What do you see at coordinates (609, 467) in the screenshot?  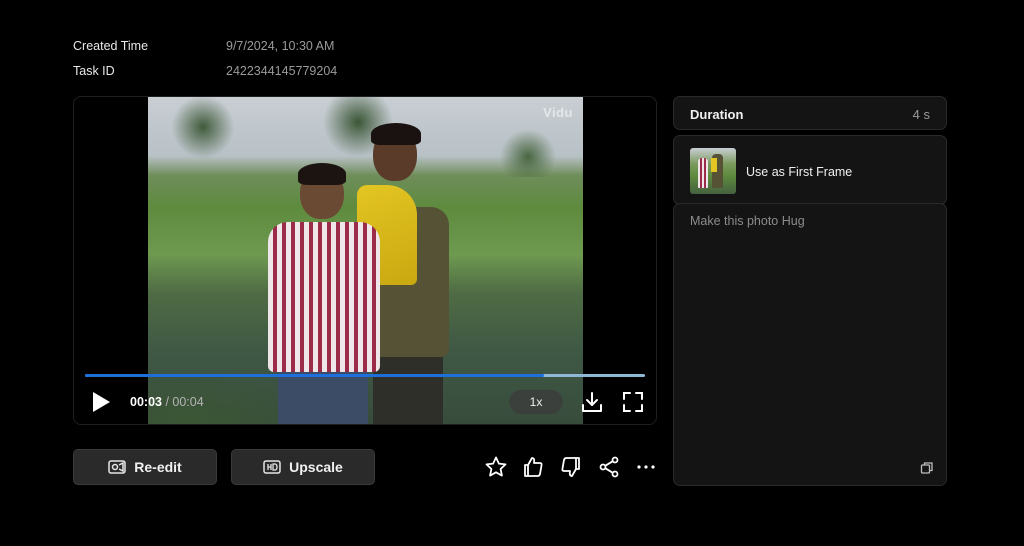 I see `share-icon` at bounding box center [609, 467].